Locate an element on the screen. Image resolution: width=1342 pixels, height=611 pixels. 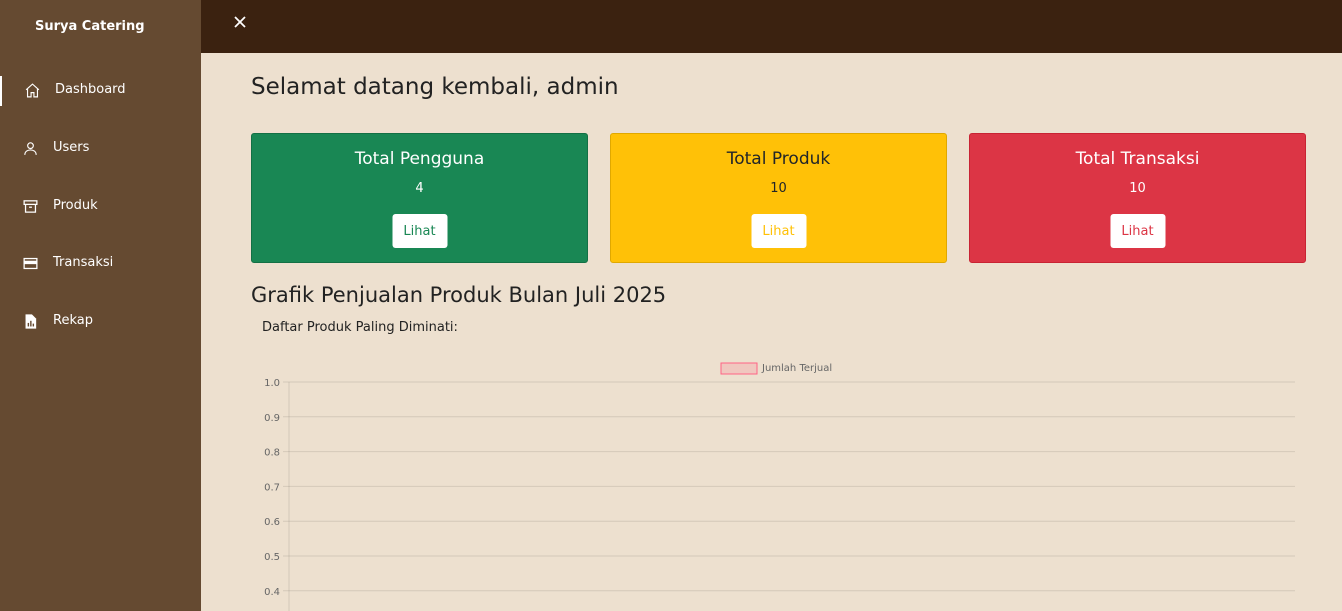
view-transactions-button: Lihat is located at coordinates (1137, 231).